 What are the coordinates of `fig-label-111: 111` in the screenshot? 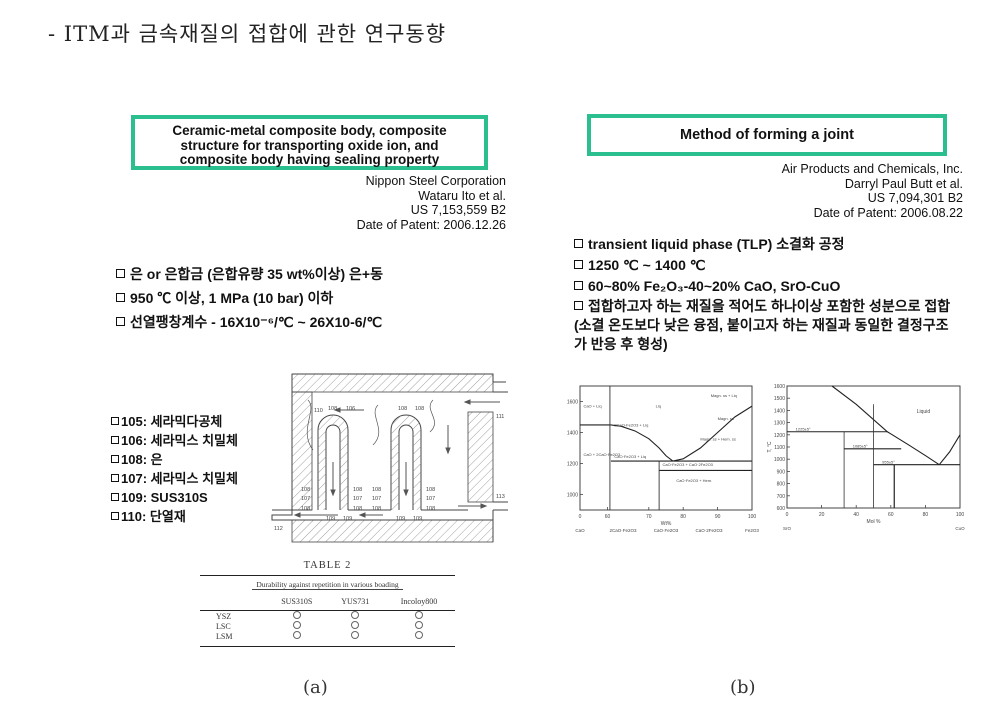 It's located at (500, 417).